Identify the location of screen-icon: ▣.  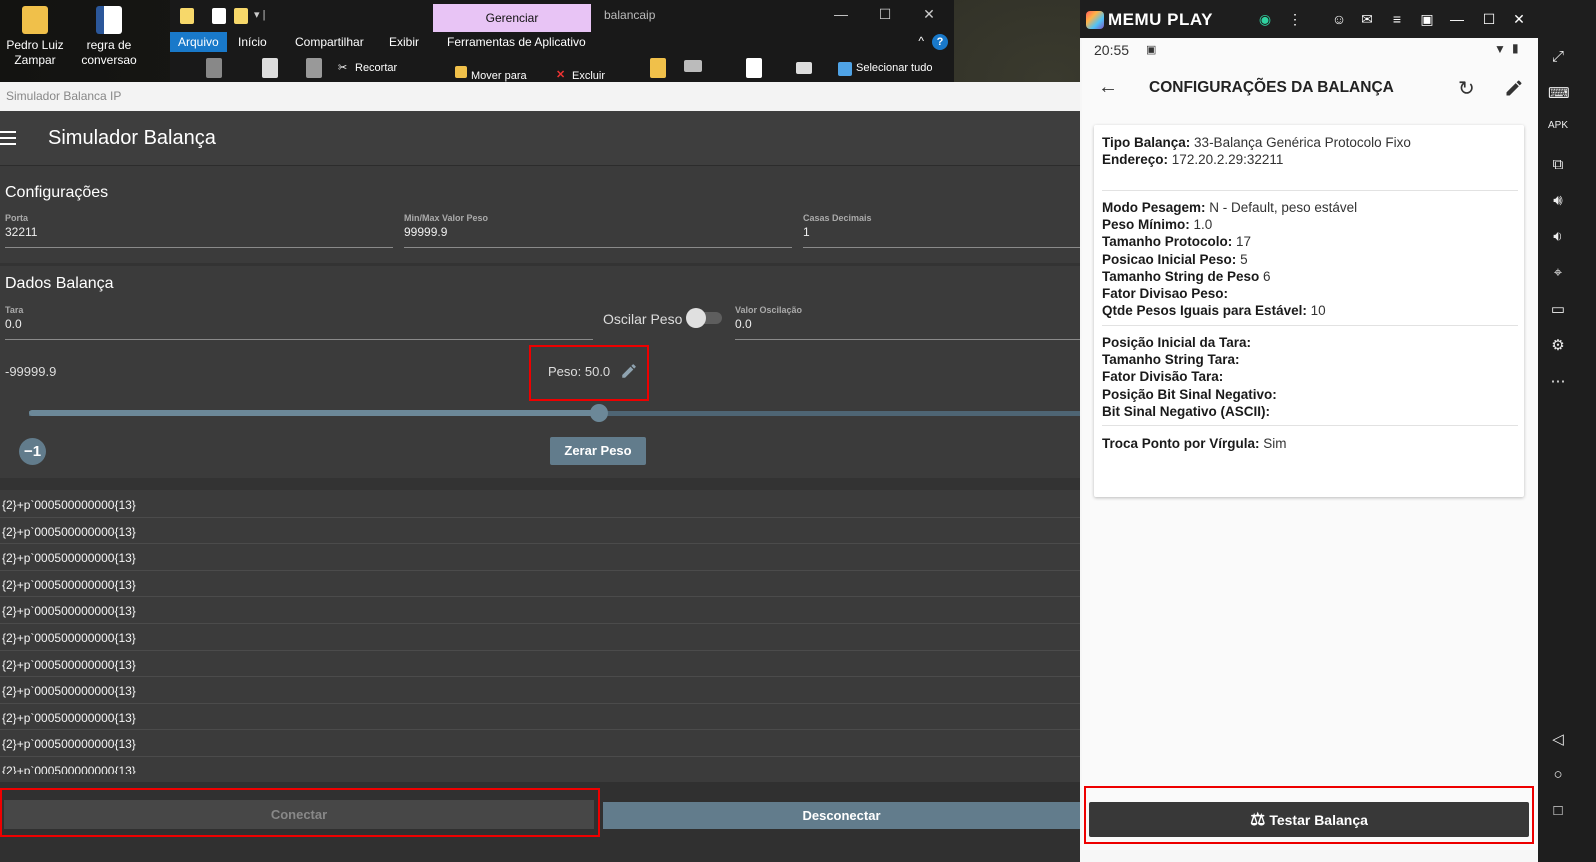
(1427, 19).